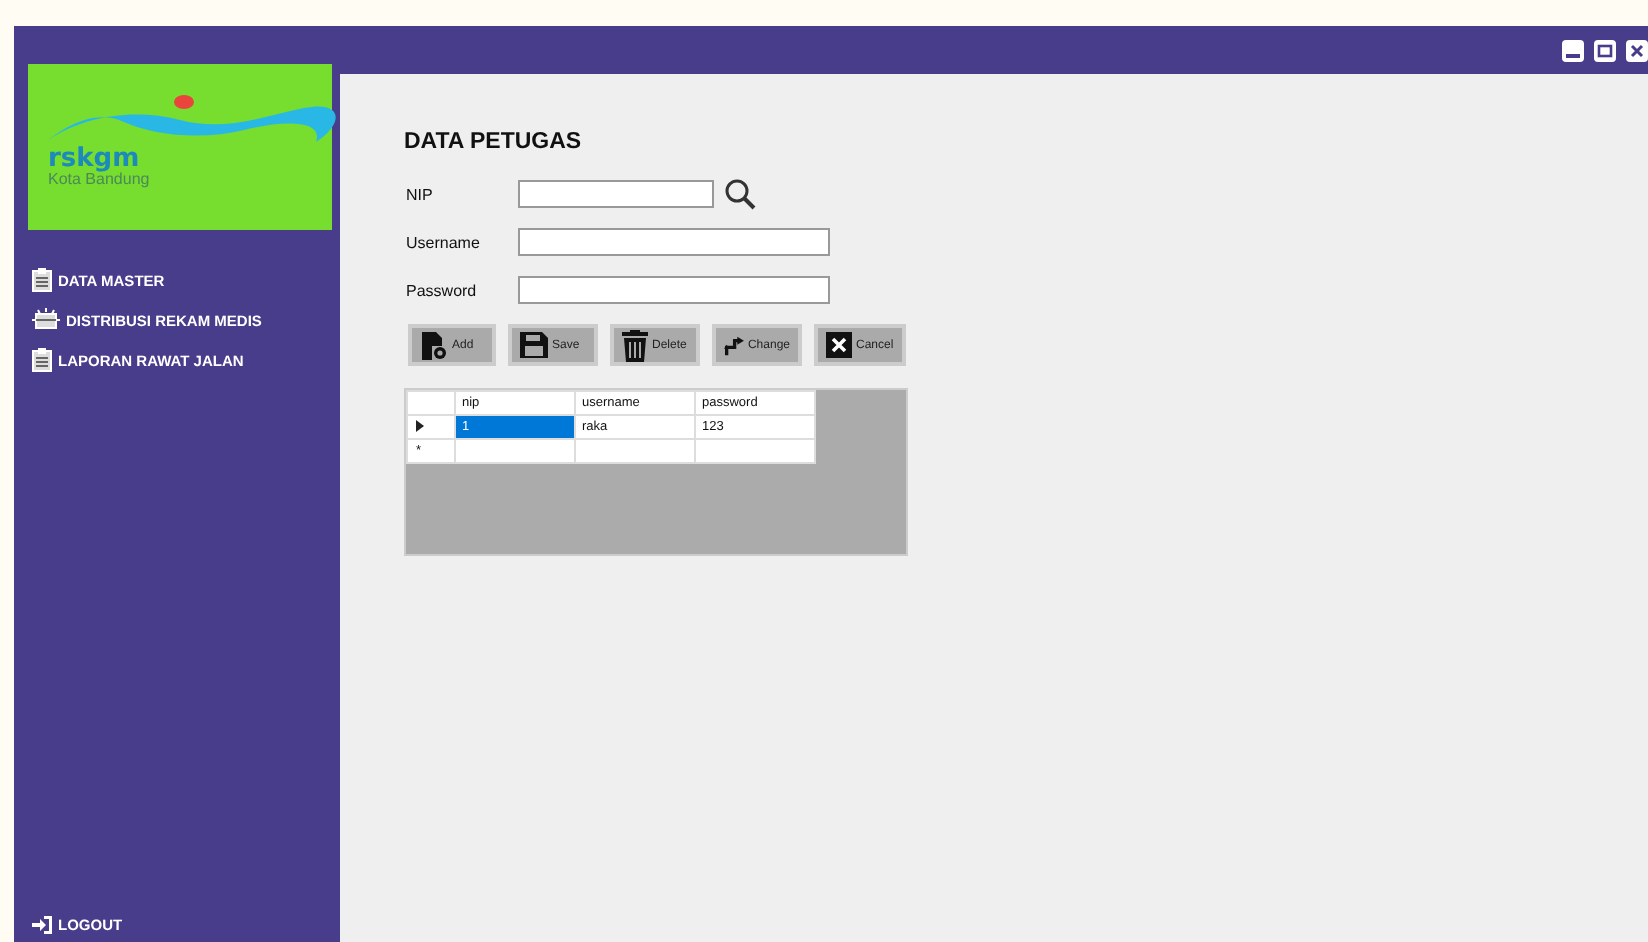  I want to click on file-add-icon, so click(434, 345).